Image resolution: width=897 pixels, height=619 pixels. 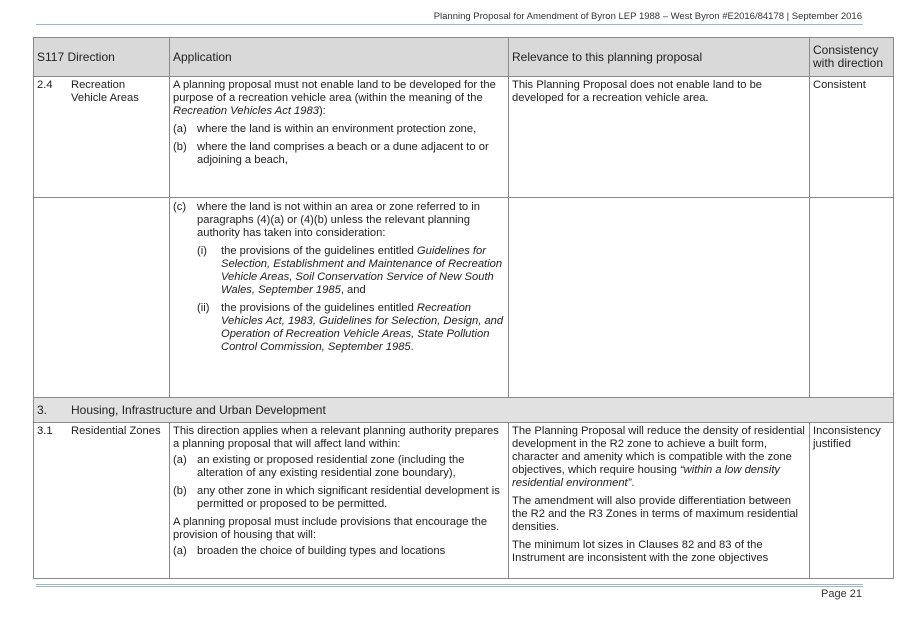 I want to click on col-header-application: Application, so click(x=339, y=57).